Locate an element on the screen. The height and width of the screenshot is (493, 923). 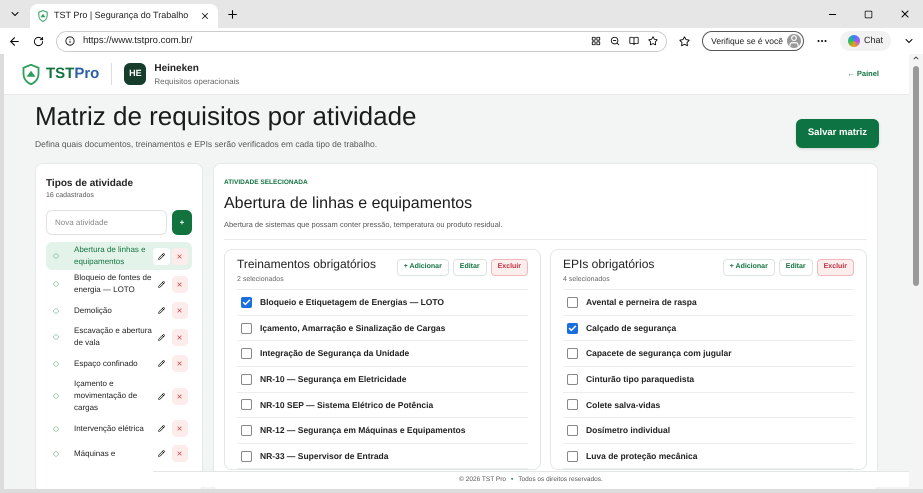
panel-title: EPIs obrigatórios is located at coordinates (608, 264).